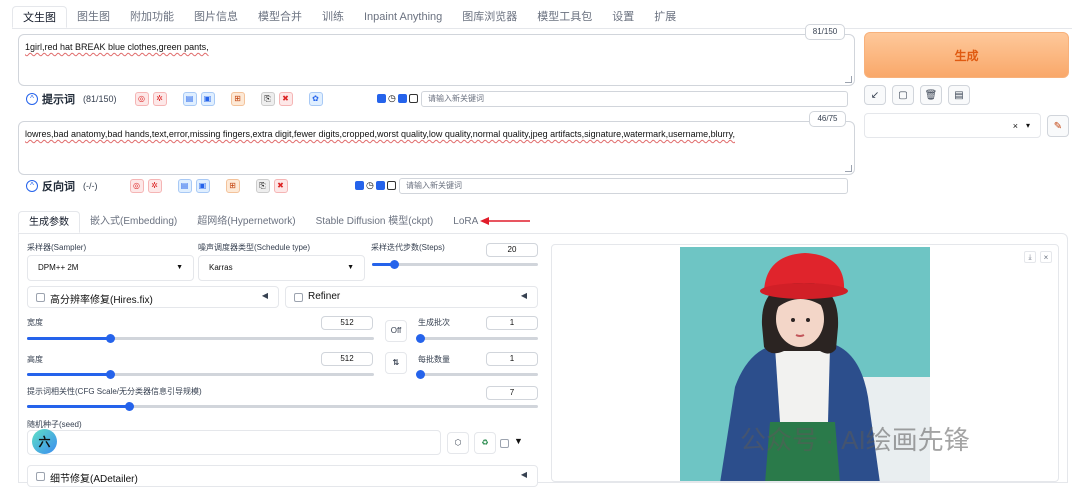  I want to click on tab-inpaint-anything: Inpaint Anything, so click(403, 17).